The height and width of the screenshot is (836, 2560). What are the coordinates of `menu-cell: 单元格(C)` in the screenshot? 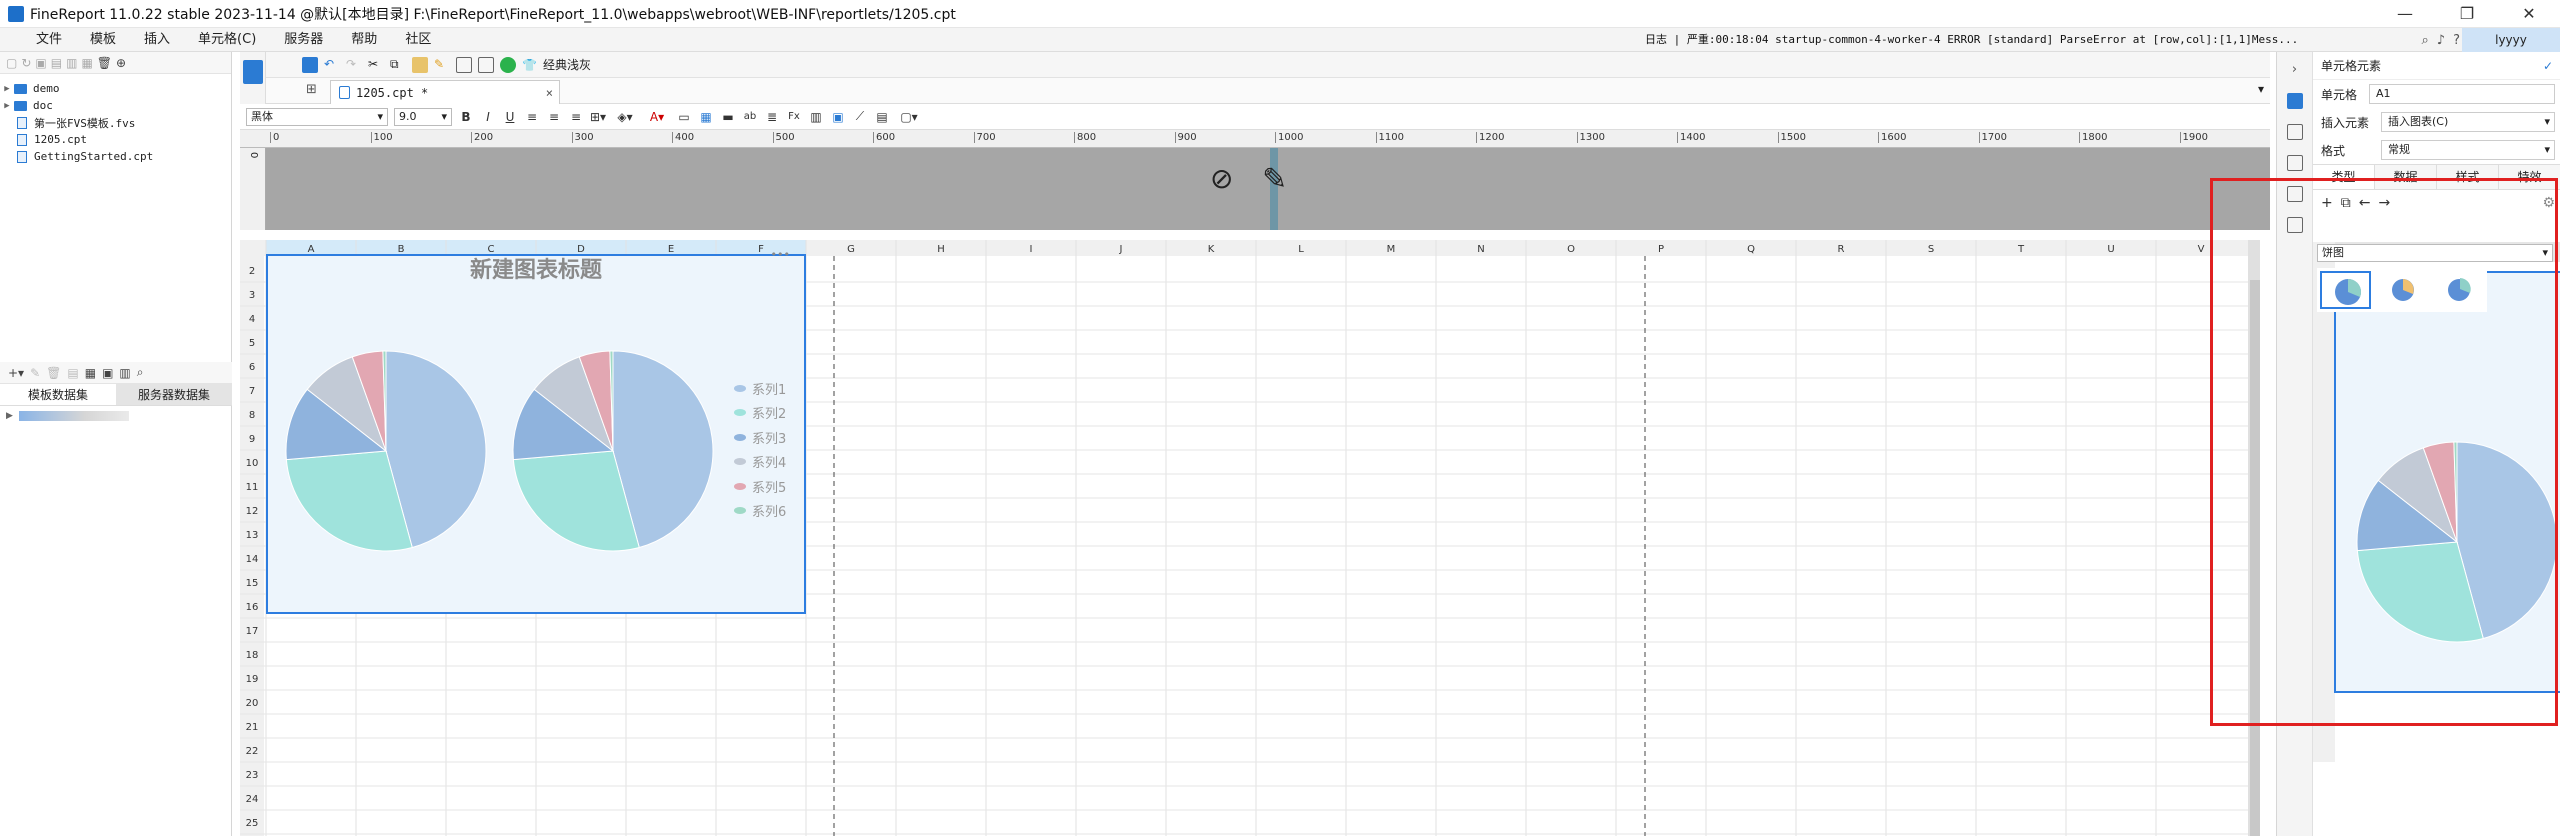 It's located at (227, 40).